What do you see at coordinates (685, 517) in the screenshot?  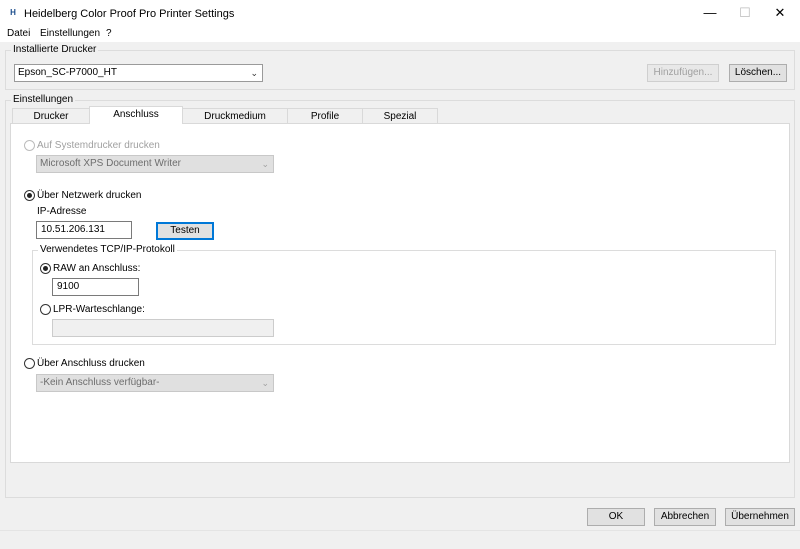 I see `cancel-button: Abbrechen` at bounding box center [685, 517].